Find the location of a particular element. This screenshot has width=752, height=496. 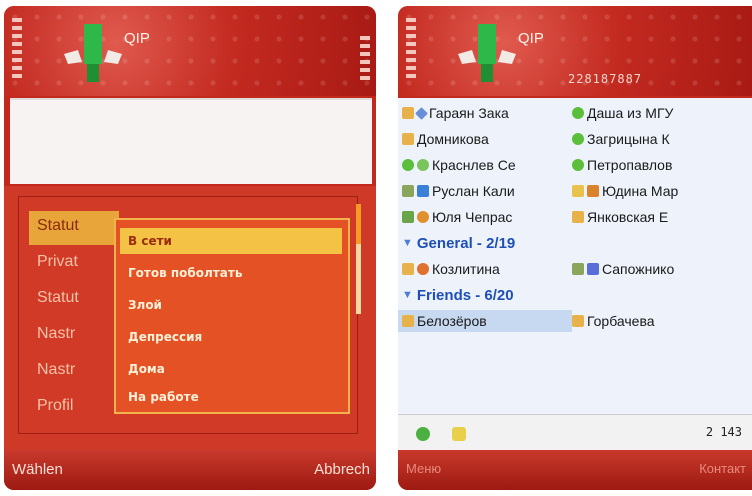

smile-icon is located at coordinates (423, 165).